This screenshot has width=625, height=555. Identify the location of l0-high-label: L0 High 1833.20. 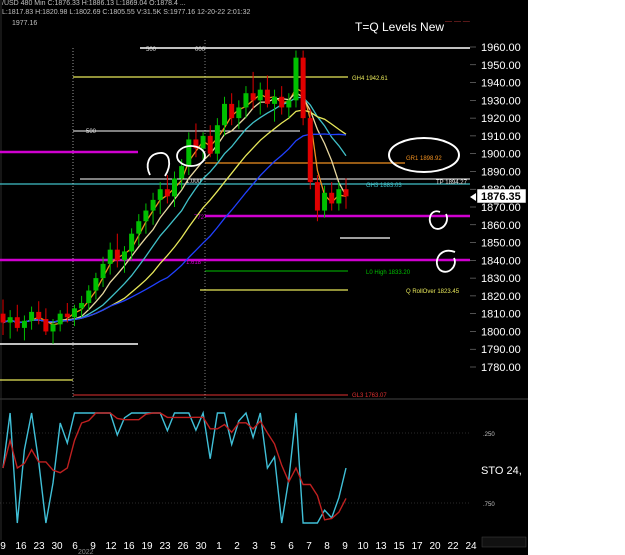
(388, 273).